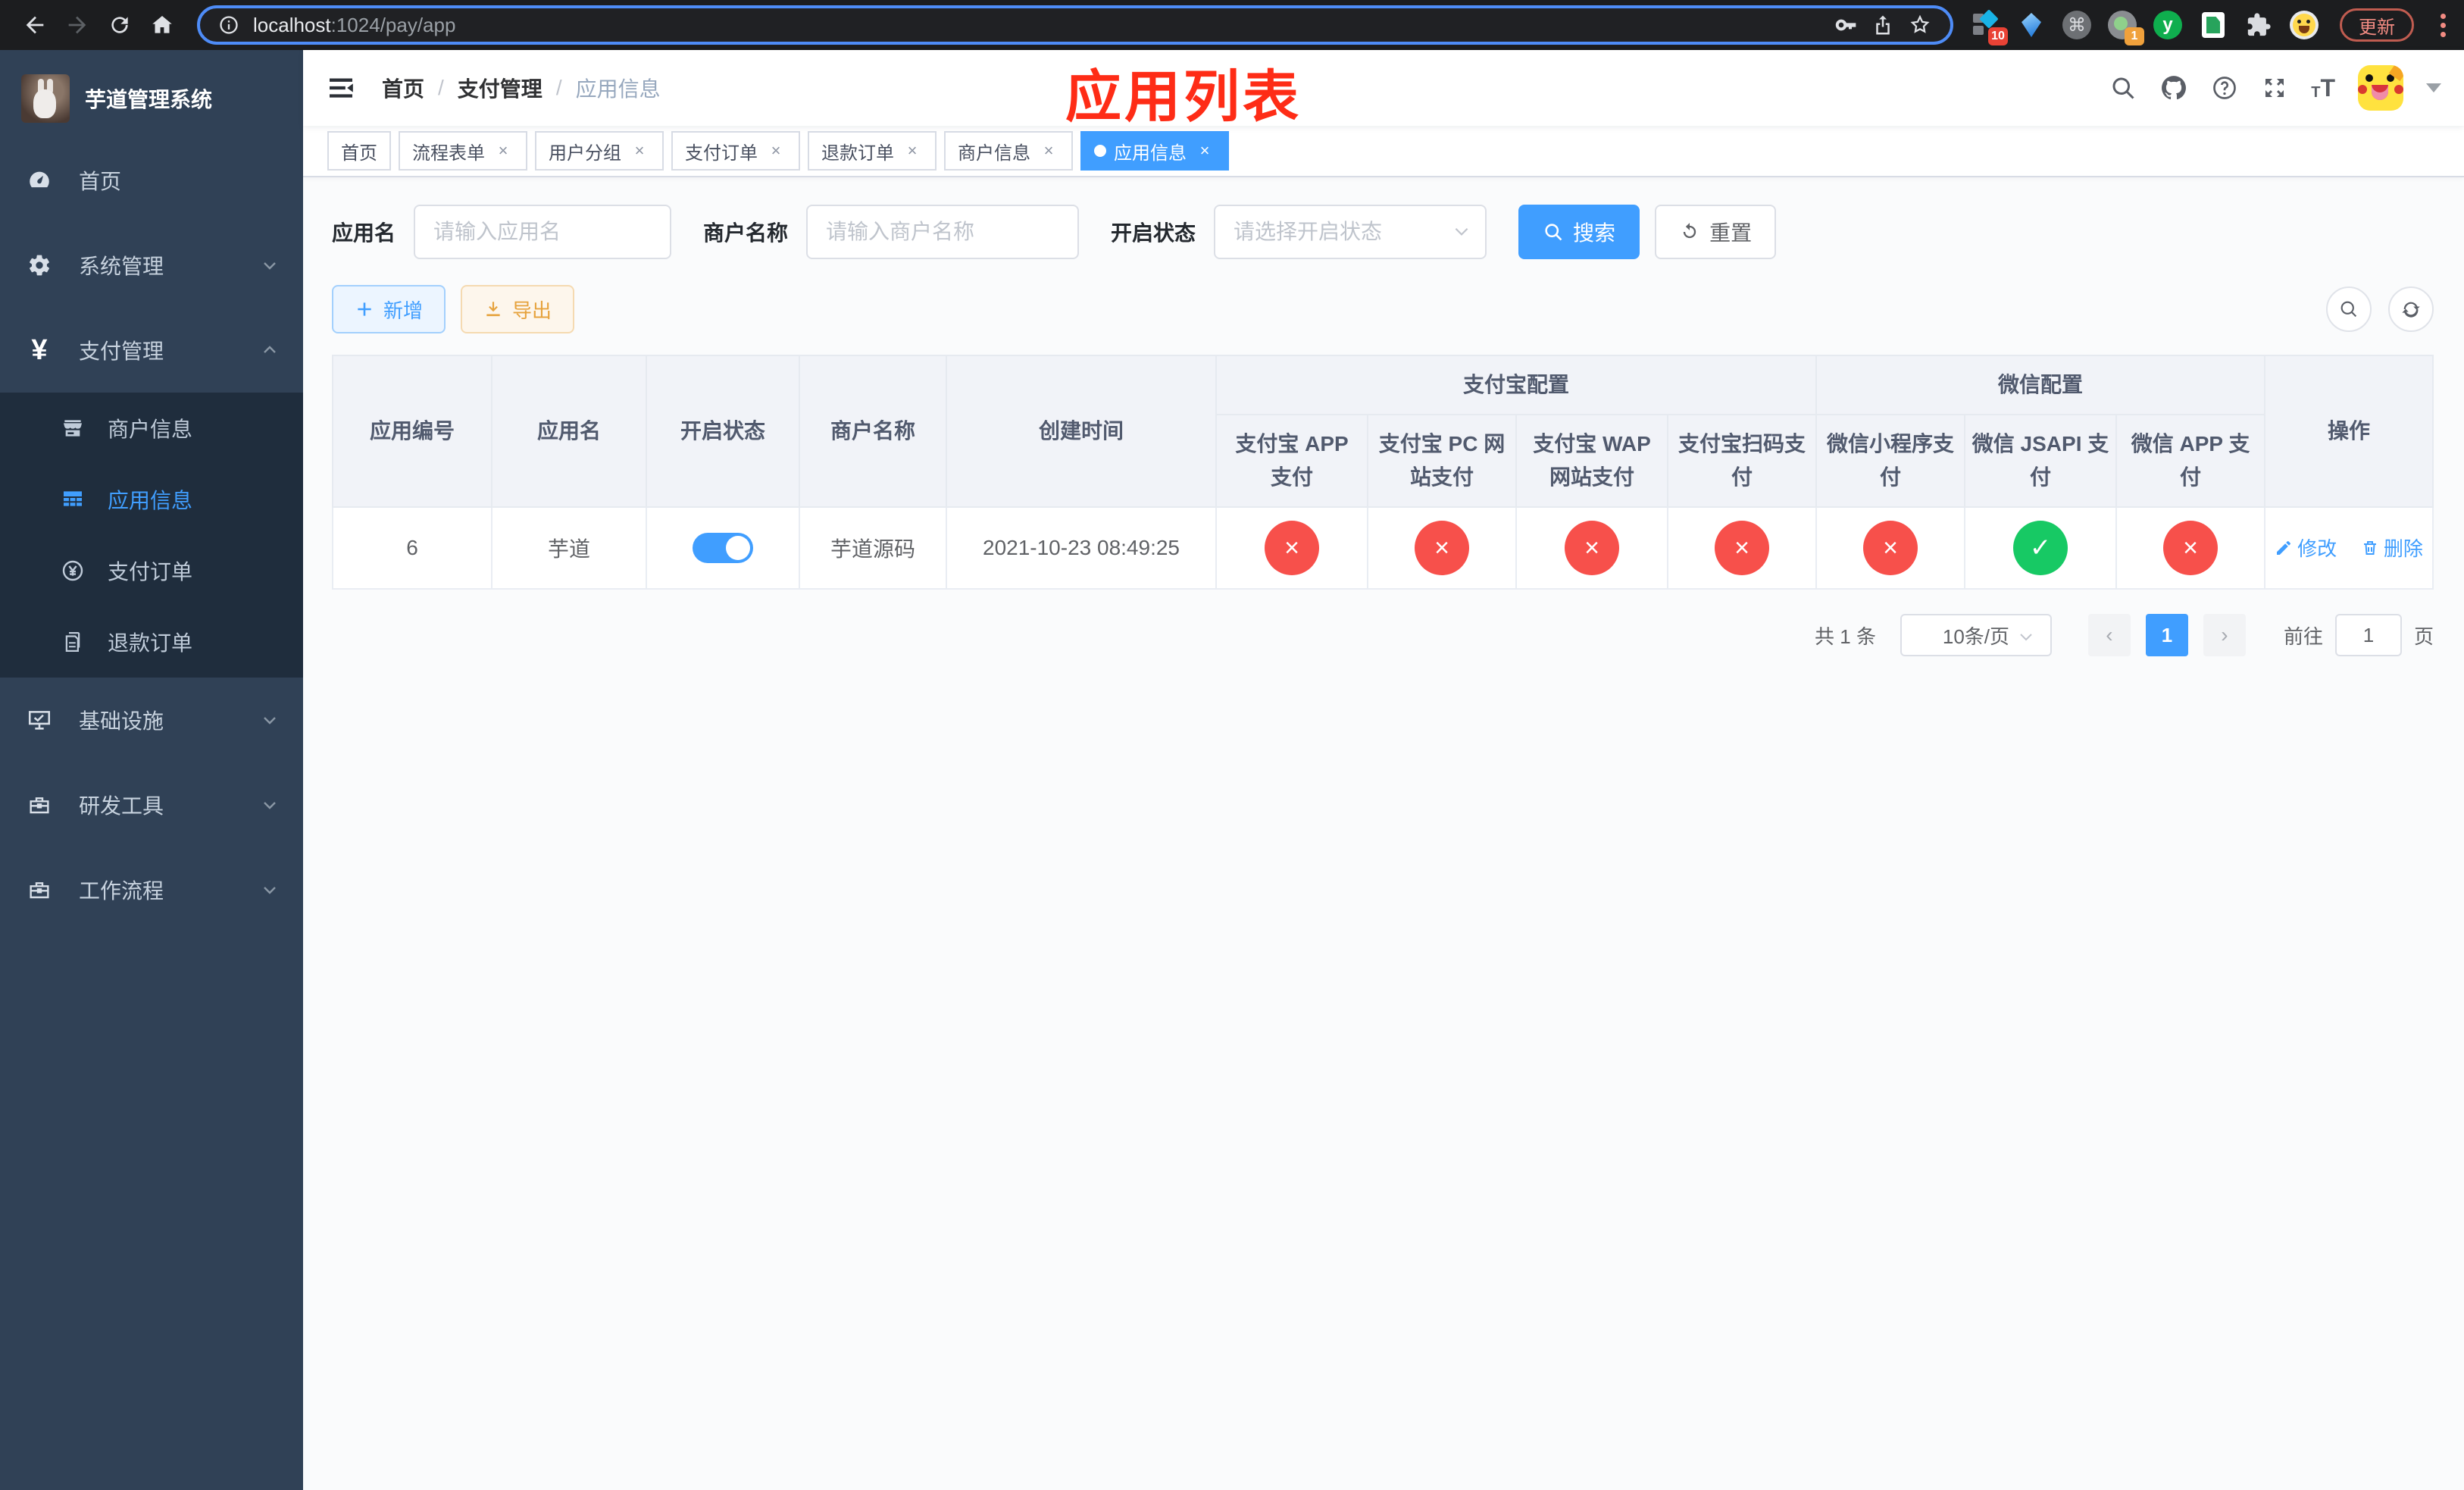 The width and height of the screenshot is (2464, 1490). I want to click on delete-link: 删除, so click(2392, 548).